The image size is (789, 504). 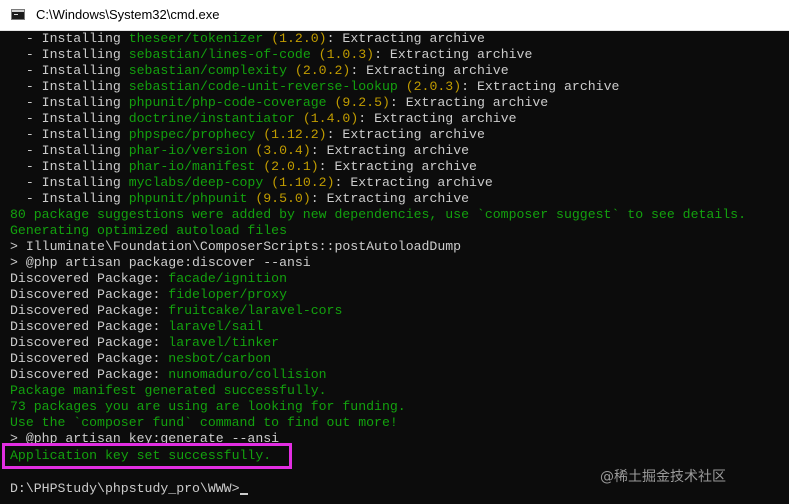 I want to click on package-version: (2.0.2), so click(x=322, y=70).